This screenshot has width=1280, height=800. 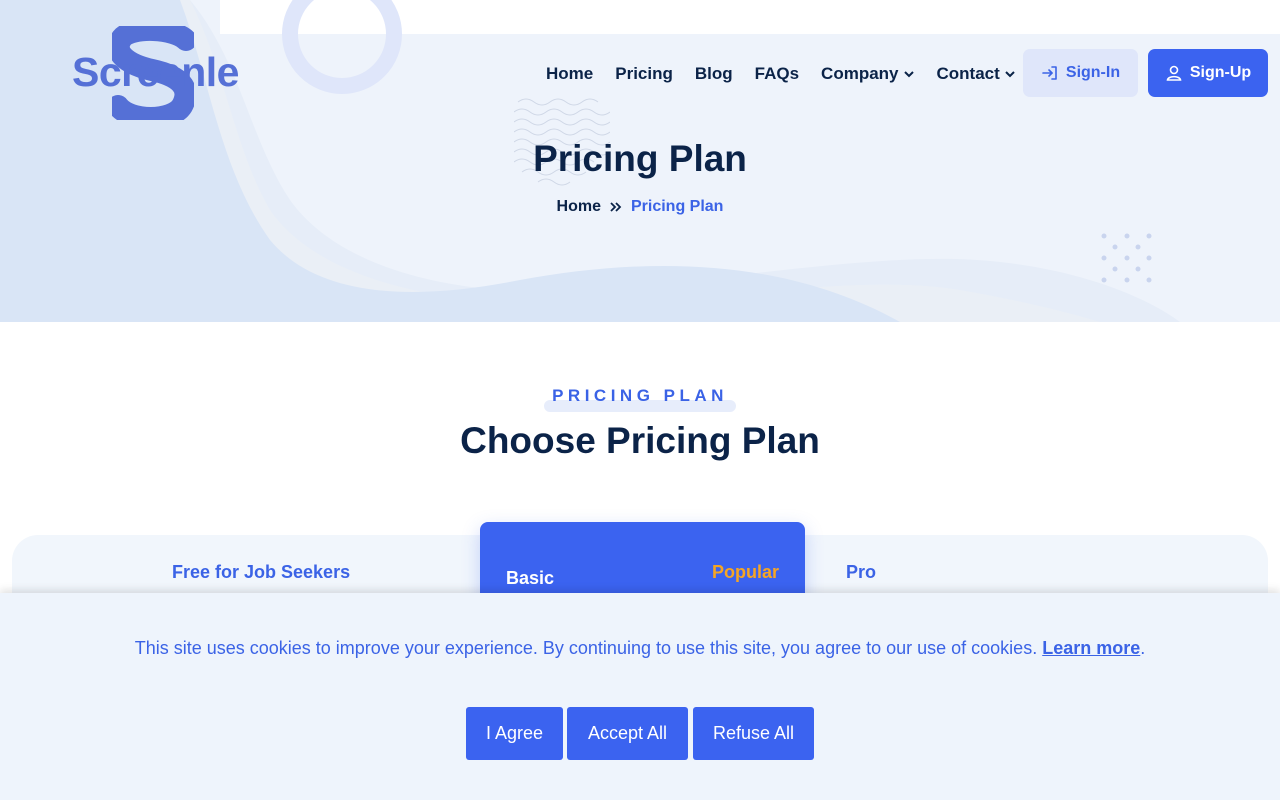 I want to click on brand-logo: Screenle, so click(x=157, y=74).